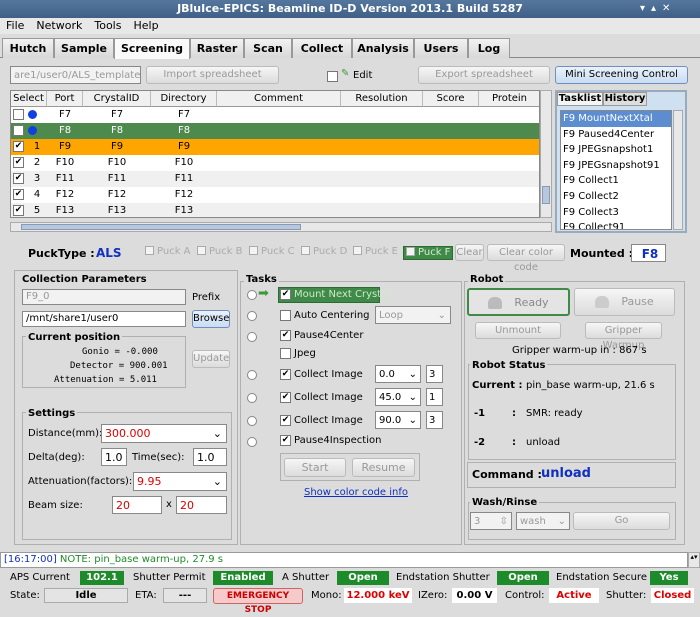  What do you see at coordinates (382, 99) in the screenshot?
I see `col-resolution: Resolution` at bounding box center [382, 99].